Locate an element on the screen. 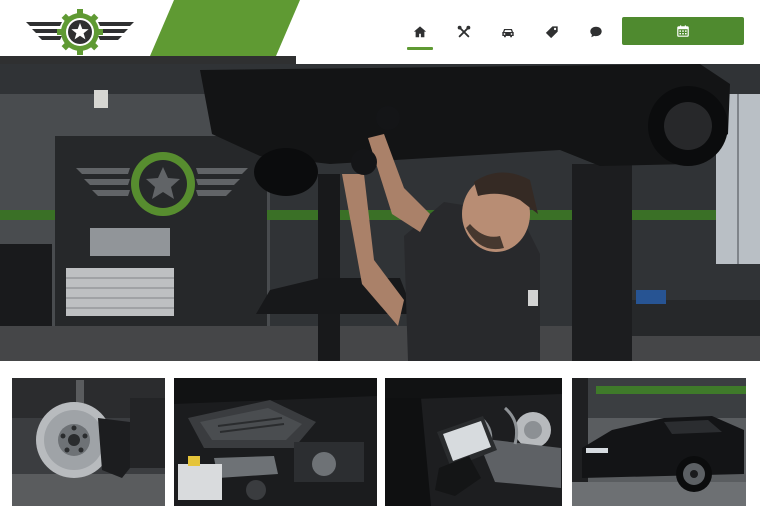  main-nav is located at coordinates (508, 32).